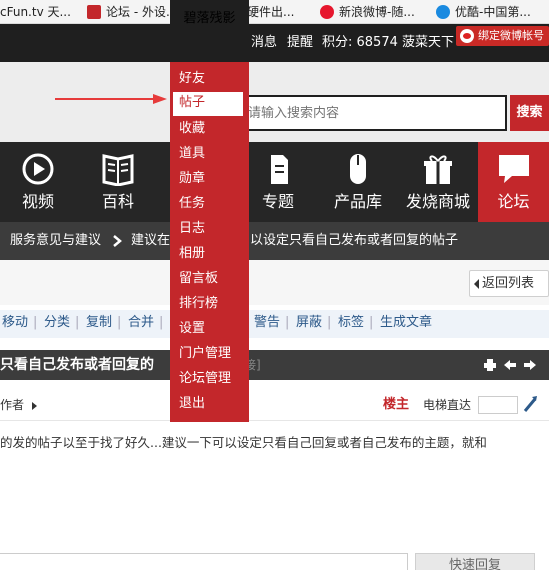 The width and height of the screenshot is (549, 570). Describe the element at coordinates (18, 405) in the screenshot. I see `author-only-toggle: 作者` at that location.